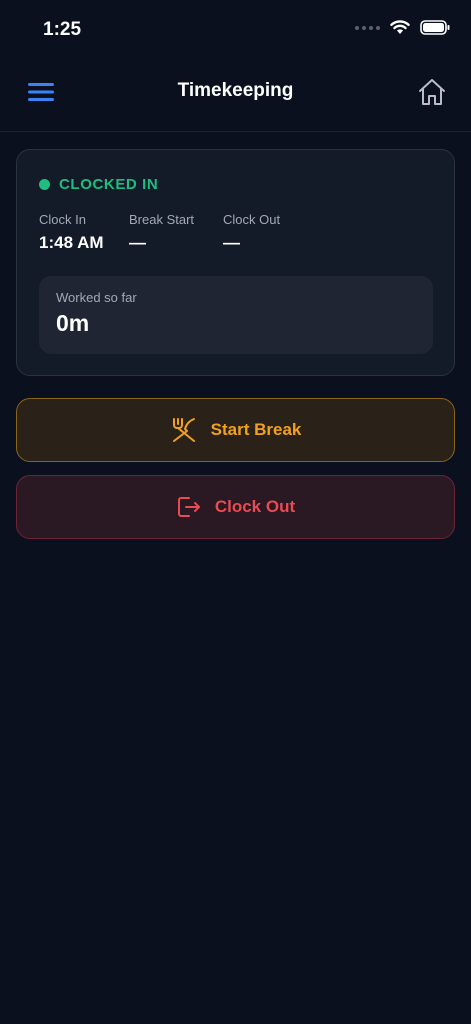 This screenshot has width=471, height=1024. Describe the element at coordinates (256, 429) in the screenshot. I see `start-break-label: Start Break` at that location.